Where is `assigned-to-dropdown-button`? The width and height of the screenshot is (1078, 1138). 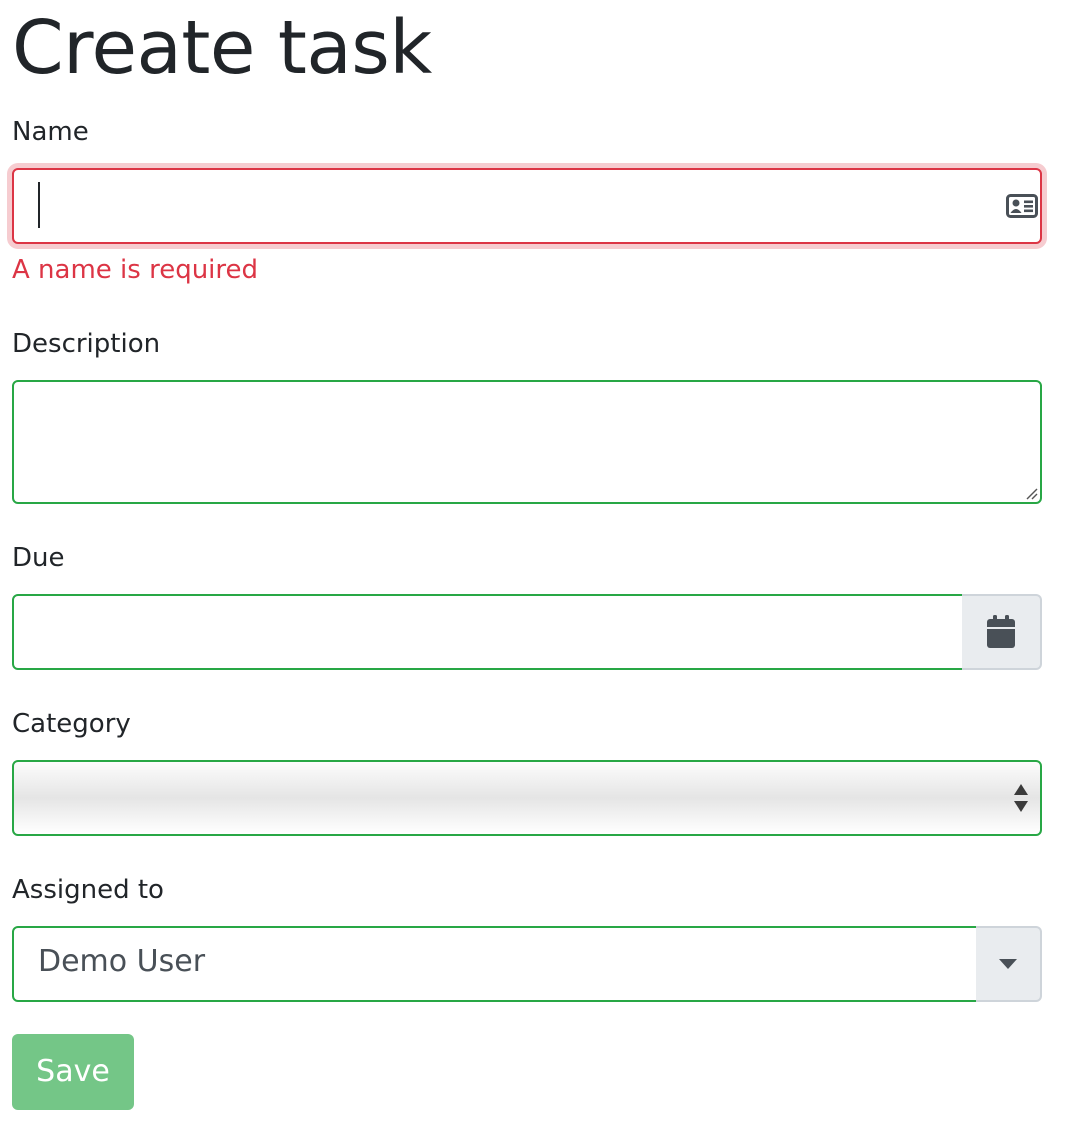 assigned-to-dropdown-button is located at coordinates (1009, 964).